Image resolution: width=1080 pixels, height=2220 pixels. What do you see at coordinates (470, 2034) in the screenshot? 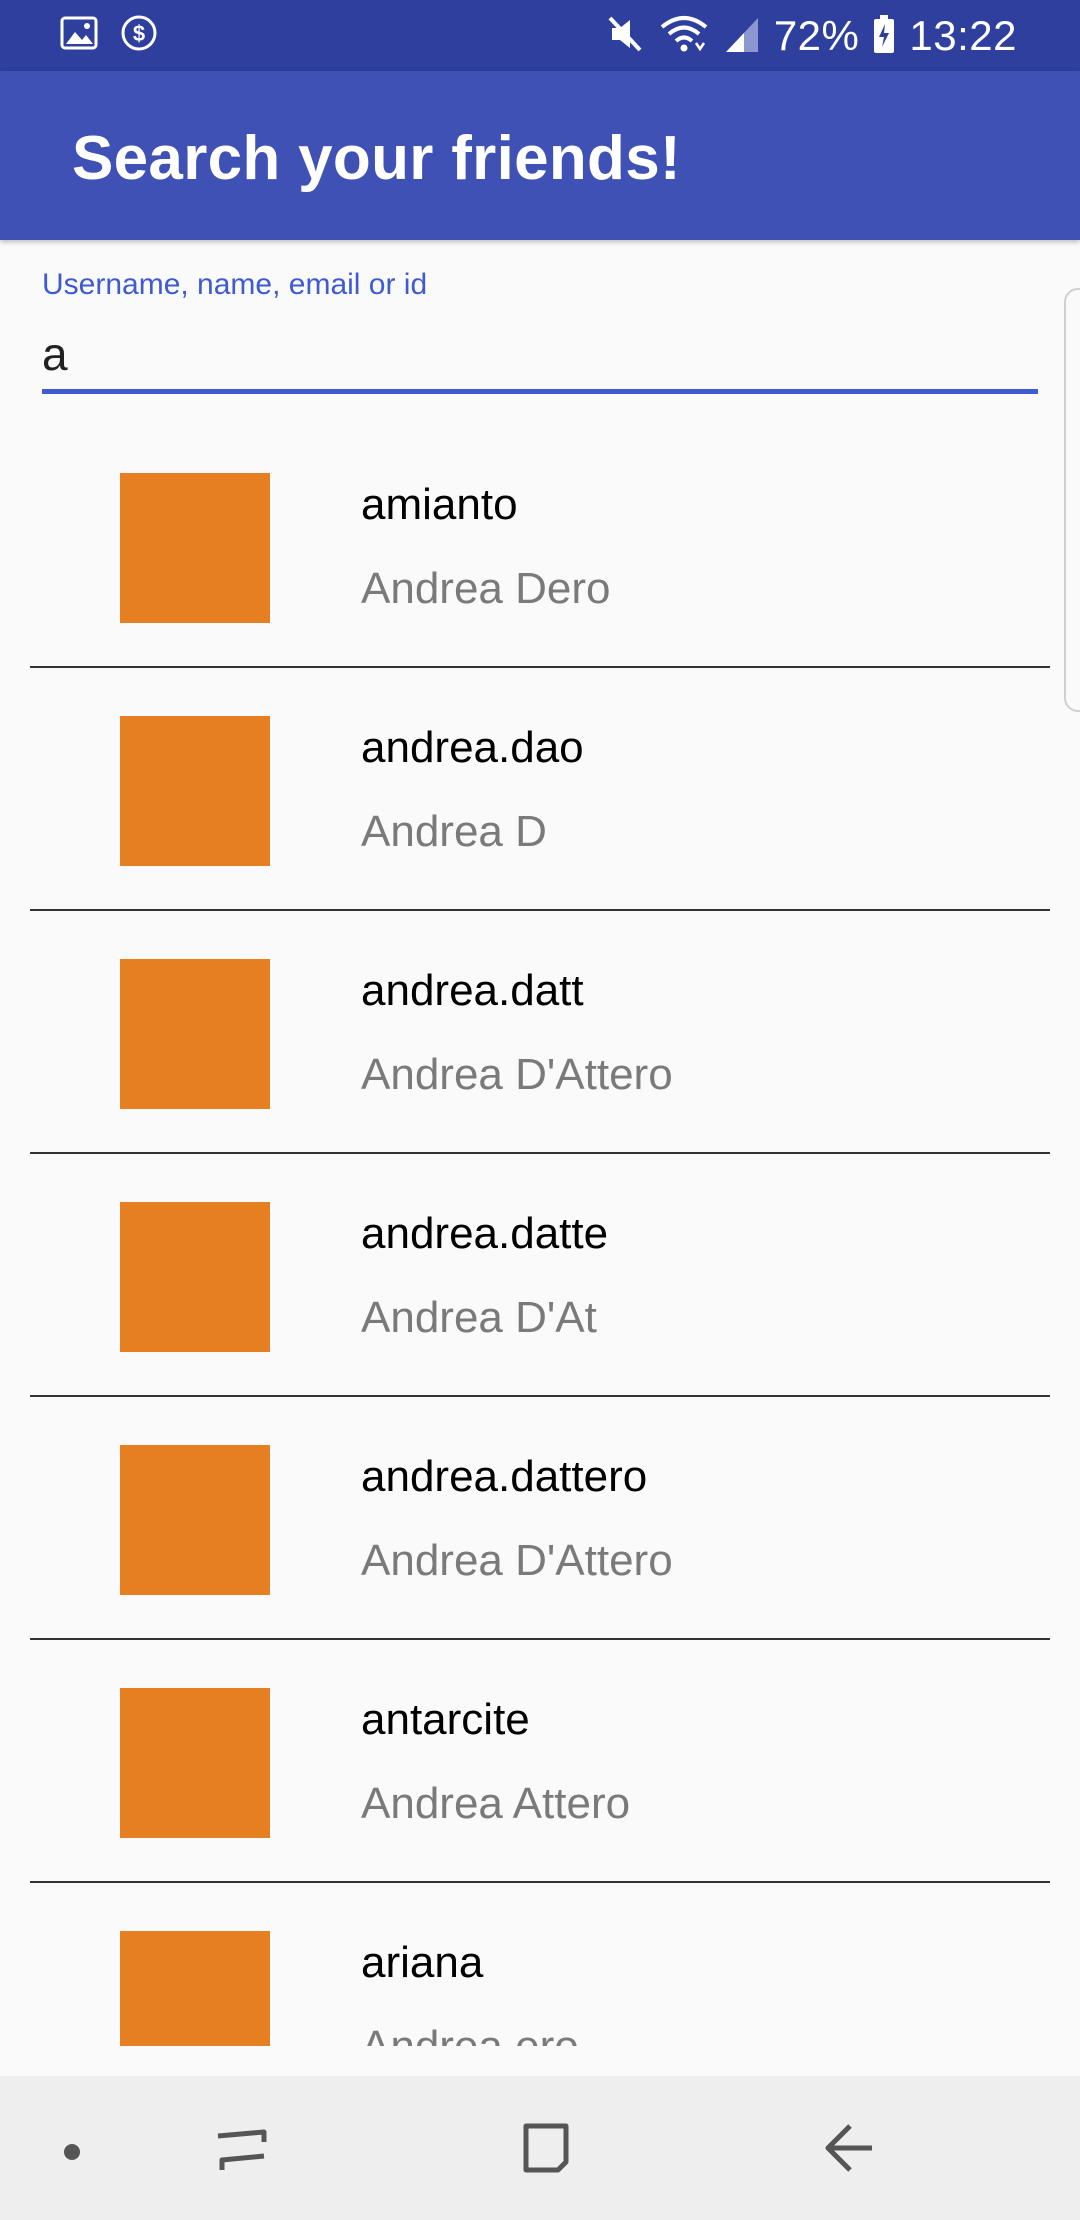
I see `full-name: Andrea ero` at bounding box center [470, 2034].